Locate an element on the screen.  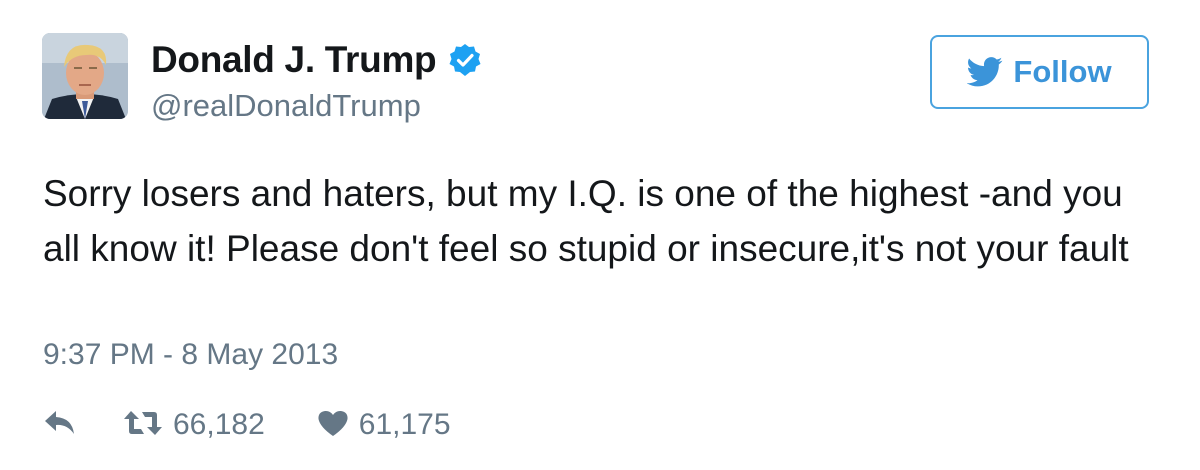
like-button: 61,175 is located at coordinates (384, 425).